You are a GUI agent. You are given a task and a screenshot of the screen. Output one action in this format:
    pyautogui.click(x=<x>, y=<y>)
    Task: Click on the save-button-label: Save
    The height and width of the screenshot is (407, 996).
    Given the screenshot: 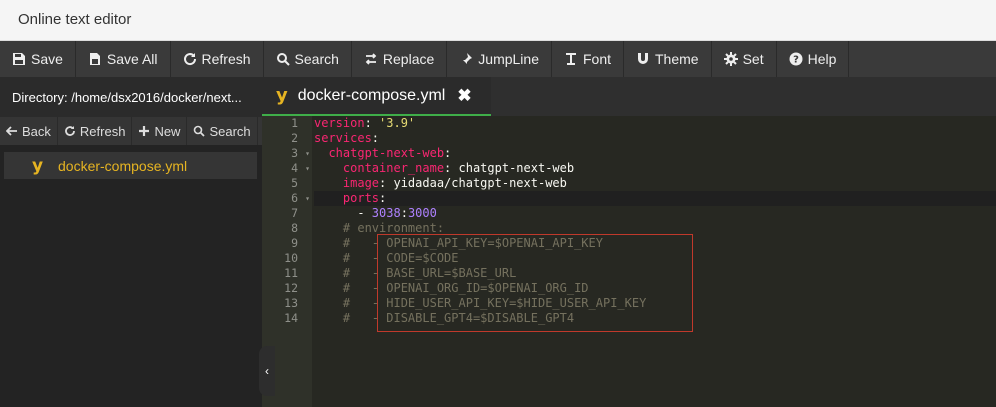 What is the action you would take?
    pyautogui.click(x=47, y=59)
    